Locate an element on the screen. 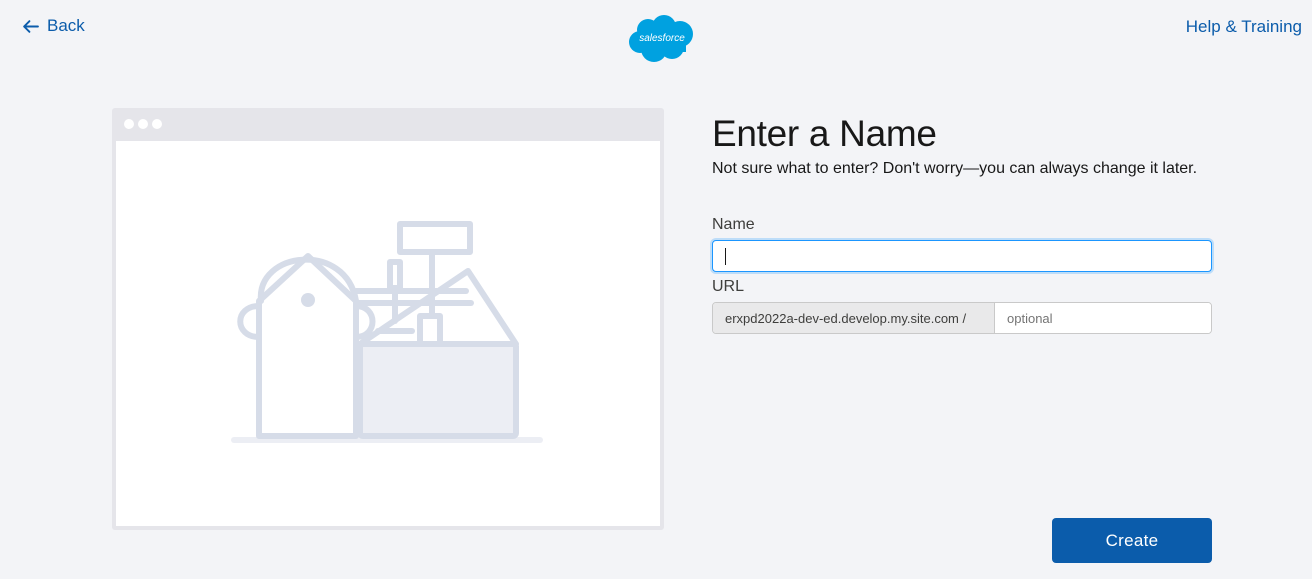 The height and width of the screenshot is (579, 1312). name-label: Name is located at coordinates (733, 224).